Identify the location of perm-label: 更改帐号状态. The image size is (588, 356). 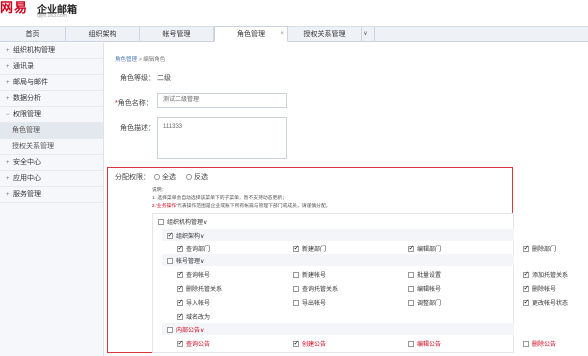
(550, 304).